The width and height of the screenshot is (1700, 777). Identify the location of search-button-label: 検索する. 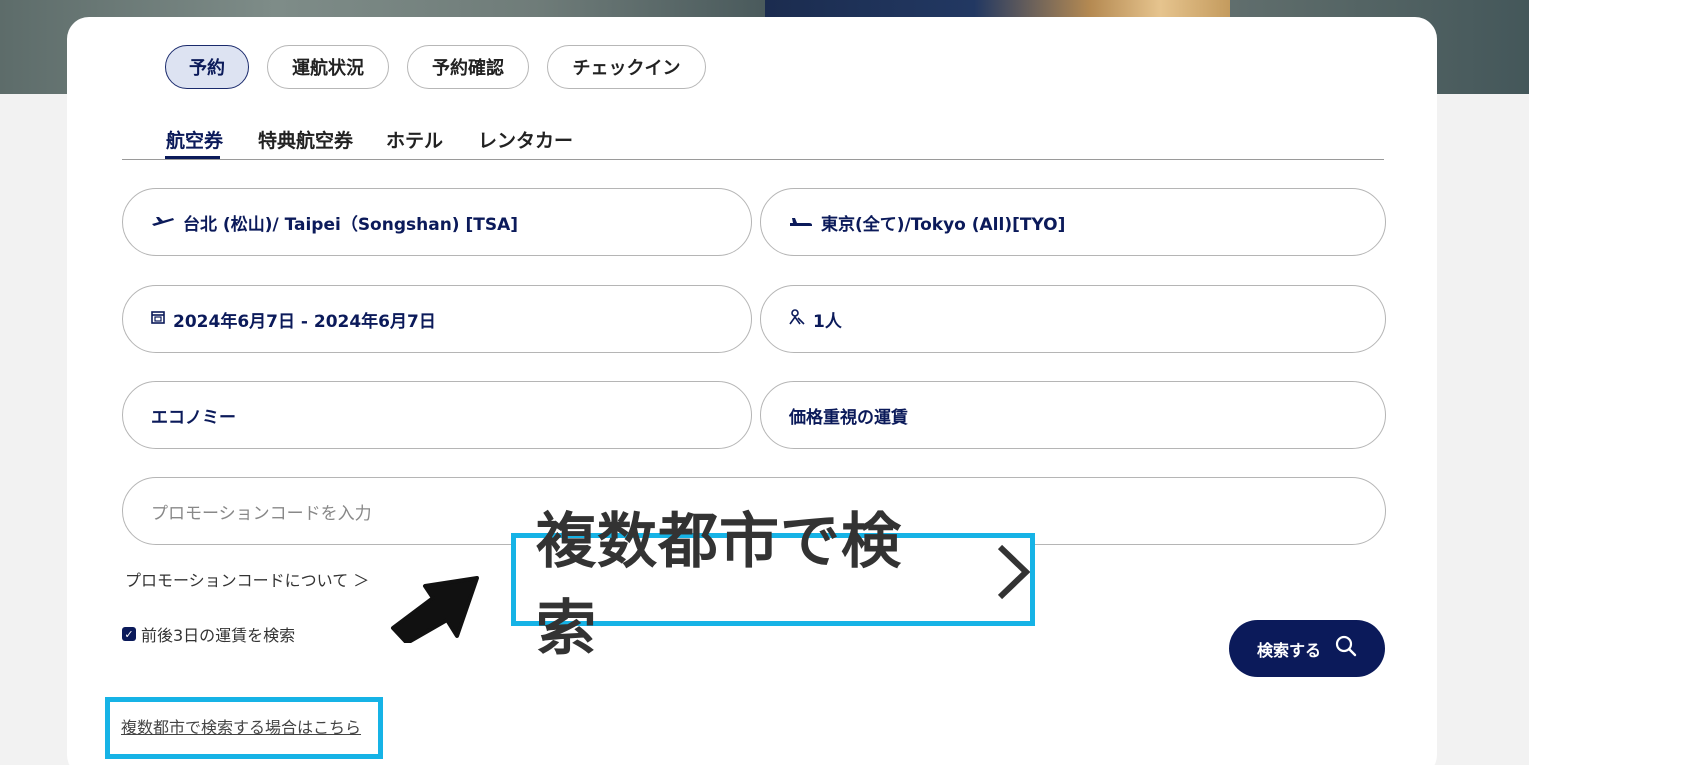
(1288, 651).